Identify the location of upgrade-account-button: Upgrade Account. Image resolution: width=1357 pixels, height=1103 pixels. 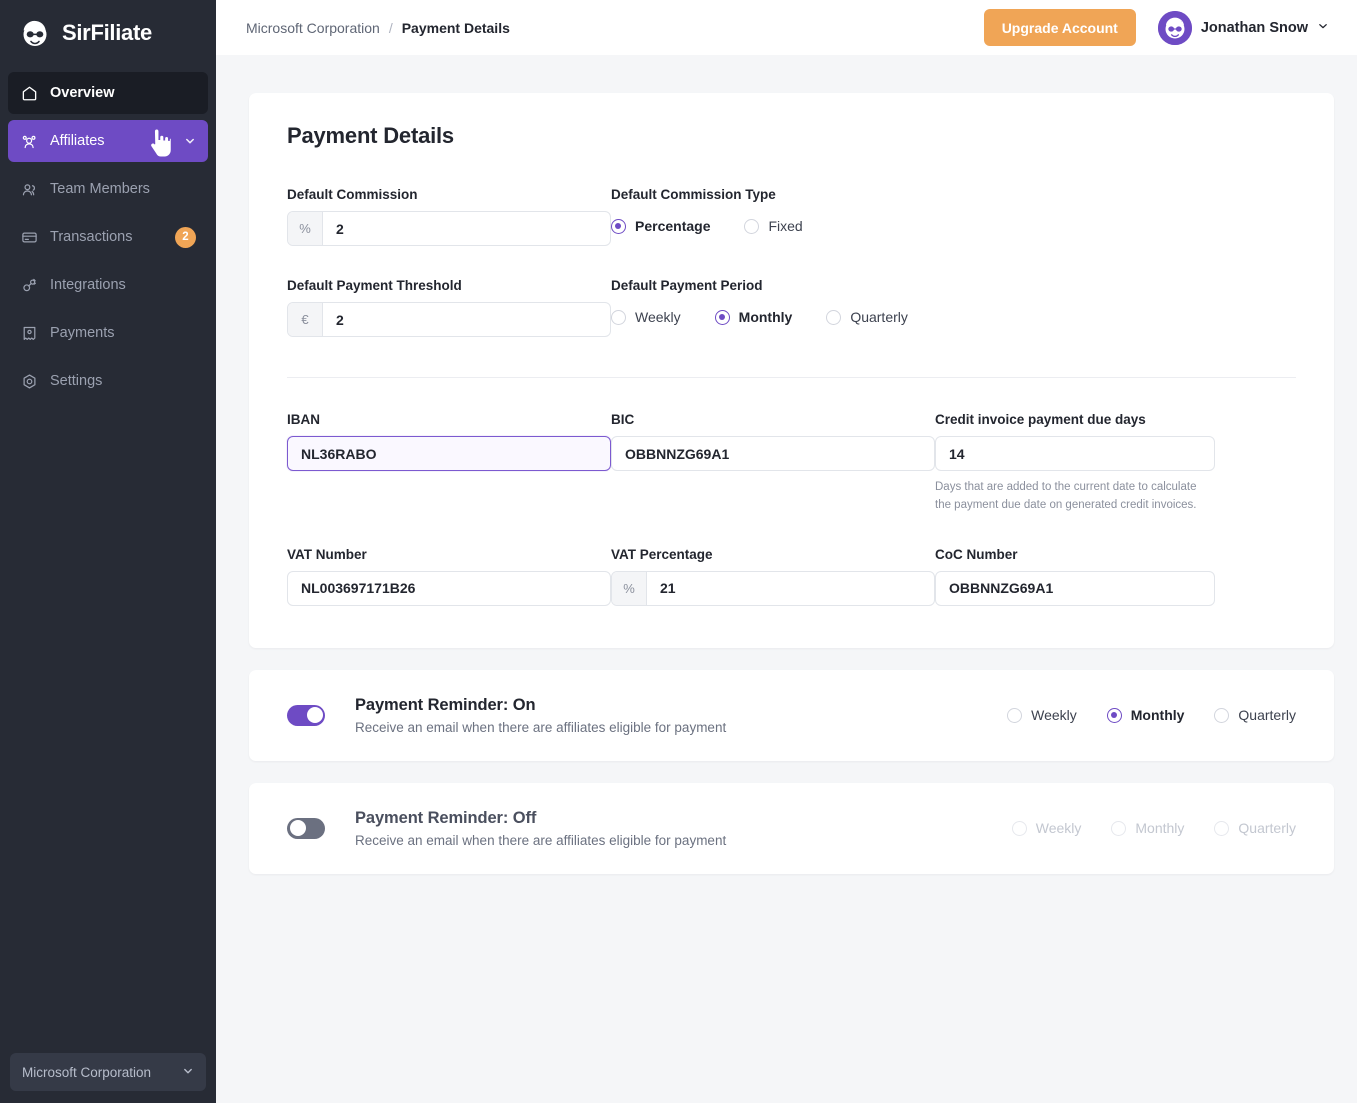
(1059, 27).